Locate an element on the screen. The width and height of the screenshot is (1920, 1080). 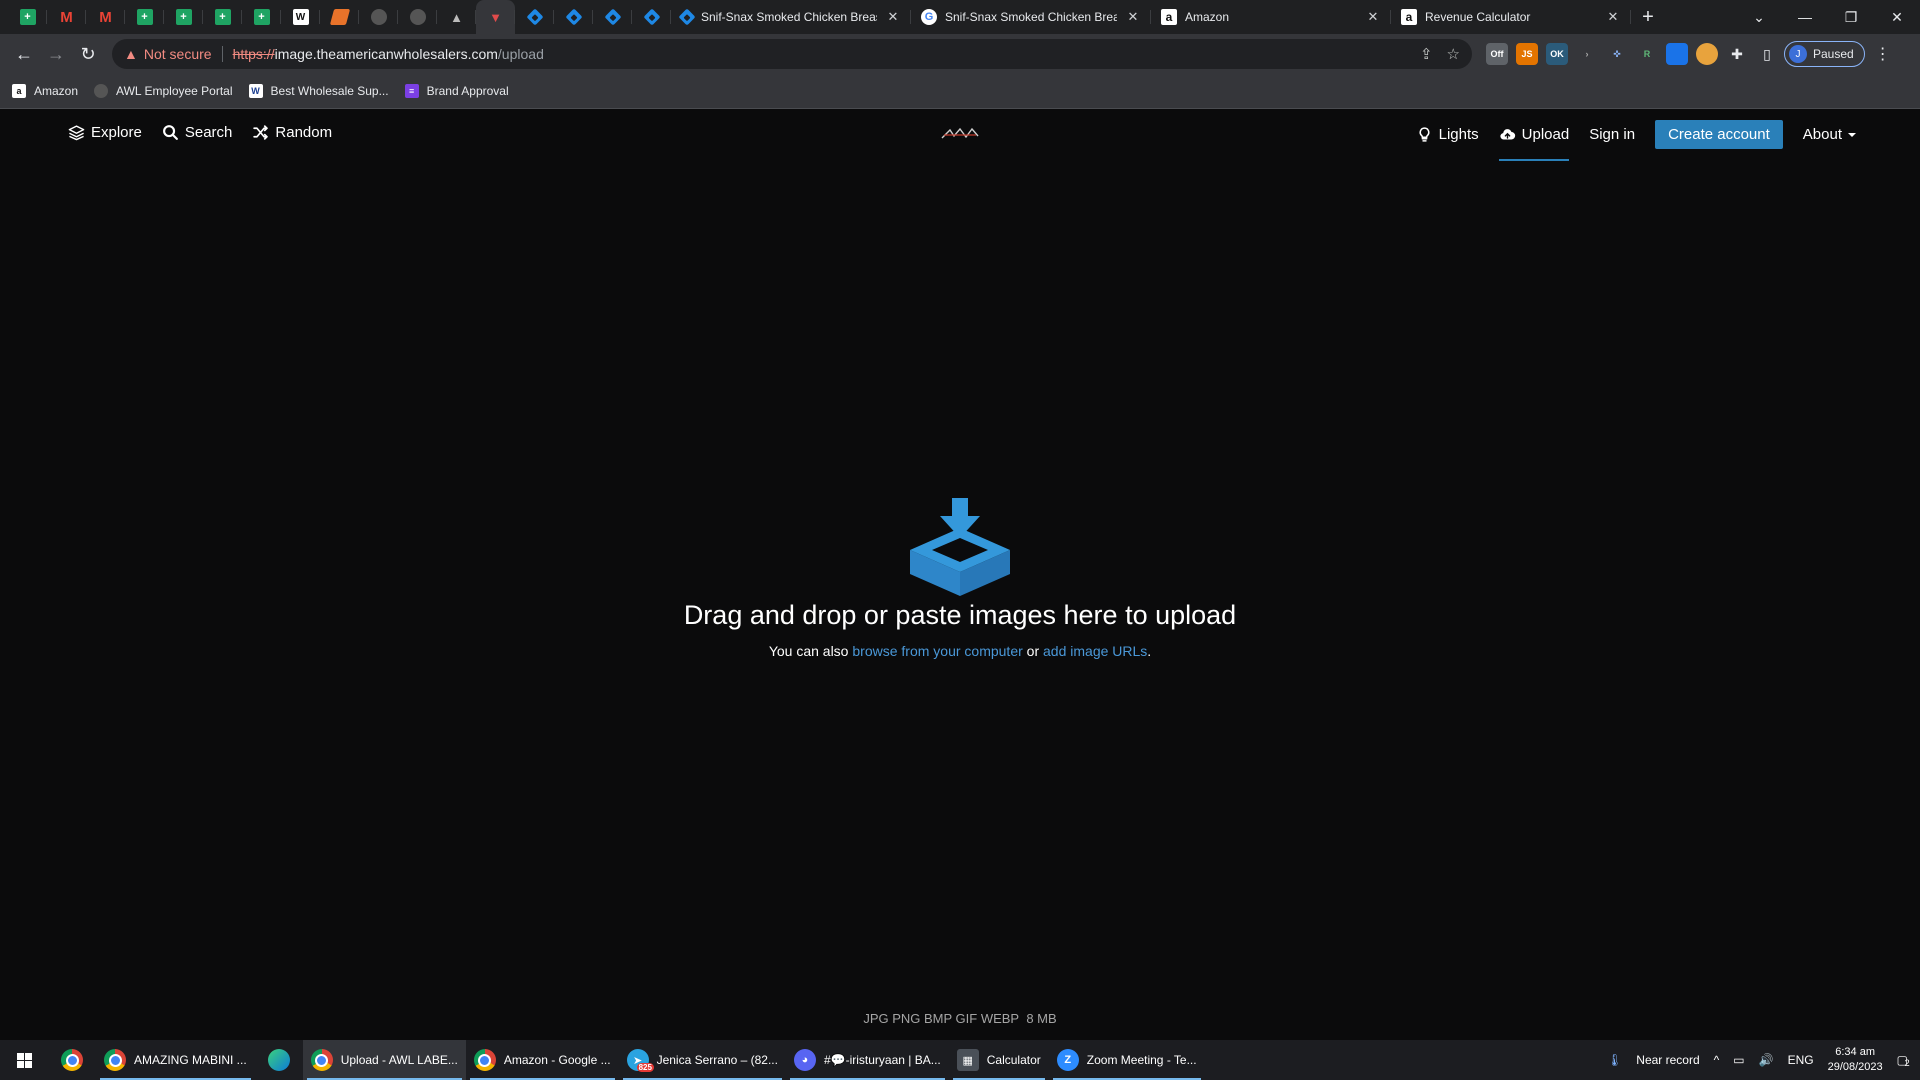
browser-tab: a Revenue Calculator ✕ is located at coordinates (1511, 17).